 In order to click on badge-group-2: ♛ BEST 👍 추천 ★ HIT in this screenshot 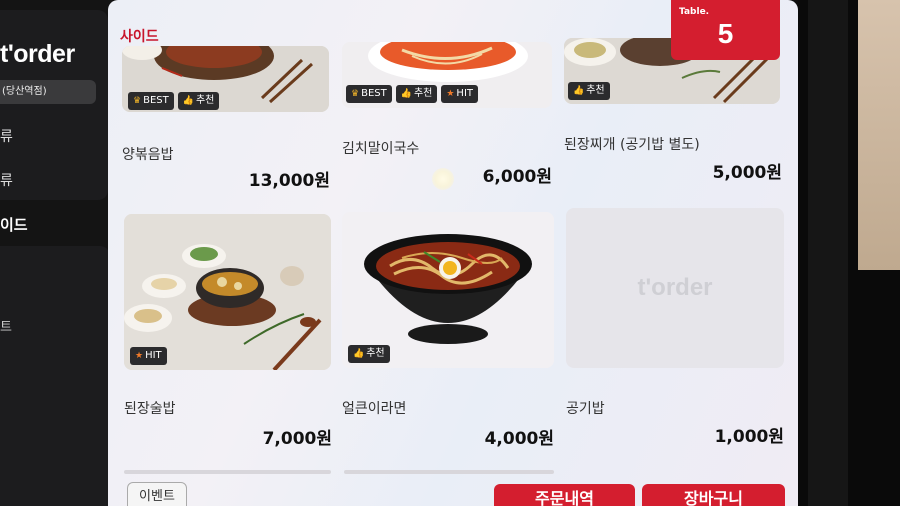, I will do `click(412, 94)`.